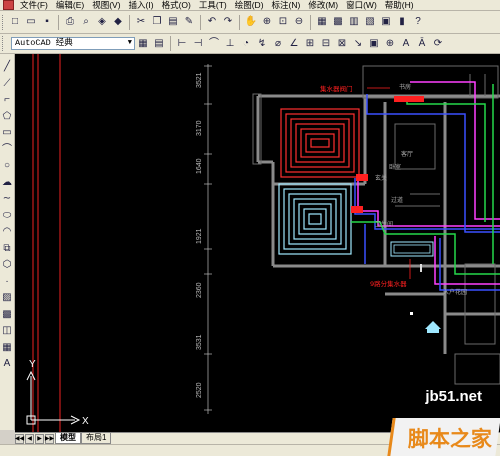  I want to click on construction-line-icon: ⟋, so click(7, 84).